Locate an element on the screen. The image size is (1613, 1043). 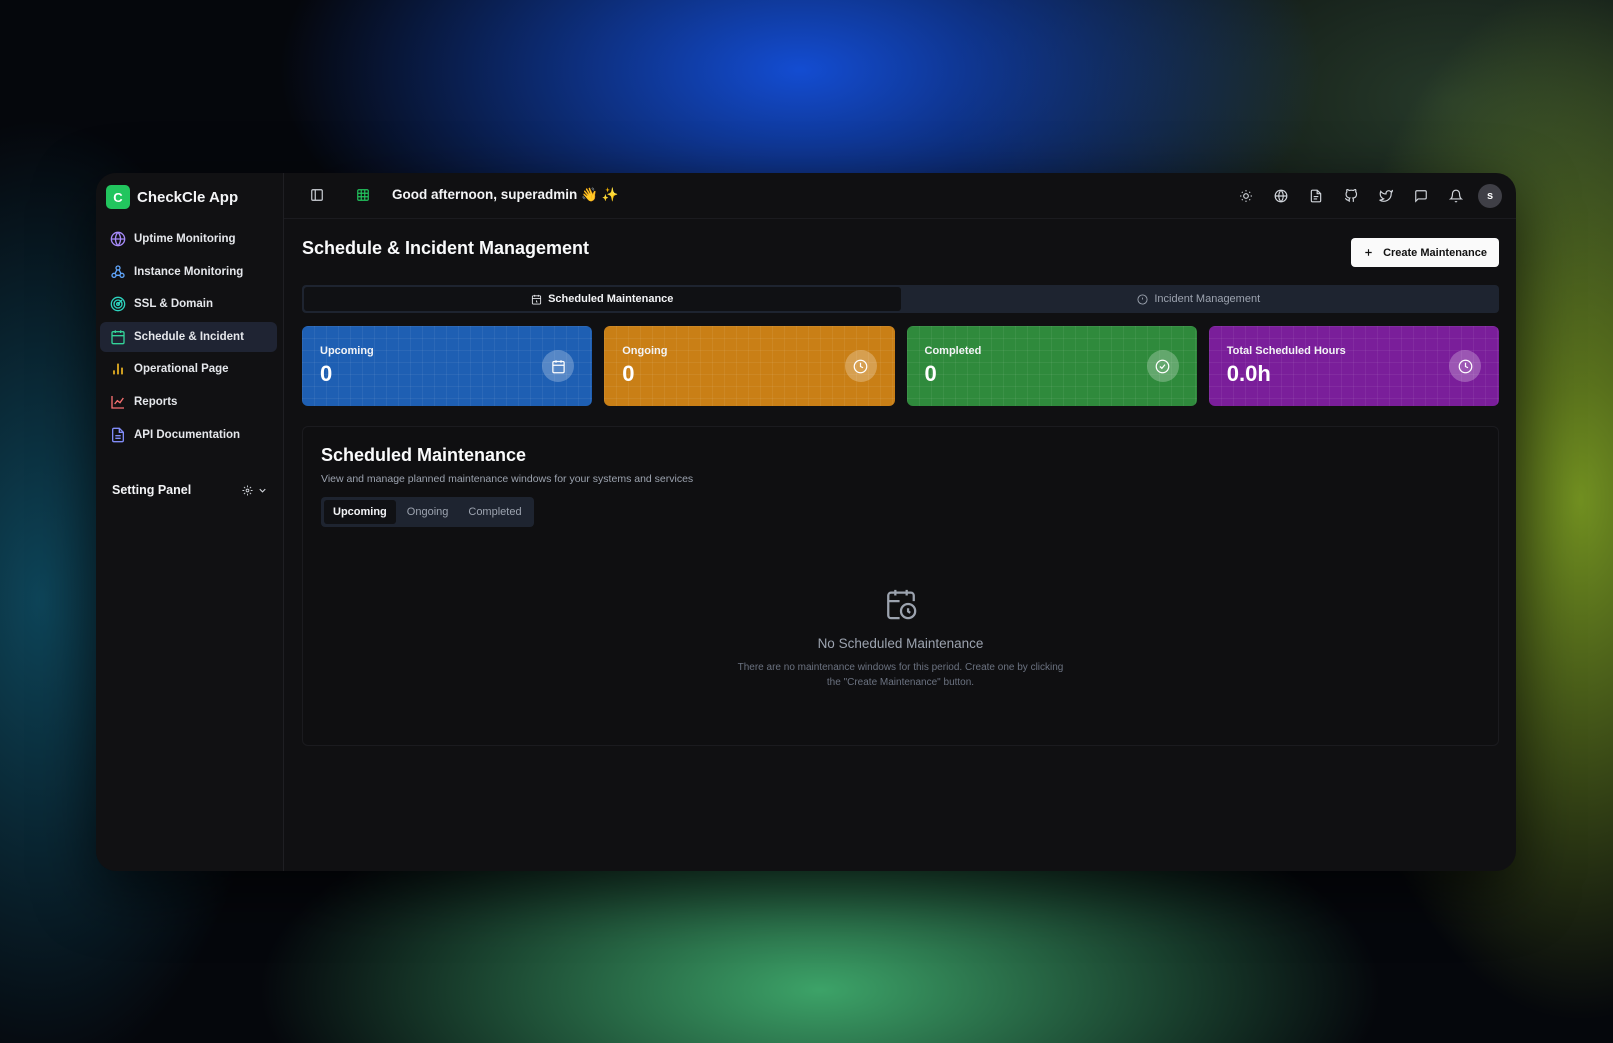
twitter-icon is located at coordinates (1386, 196).